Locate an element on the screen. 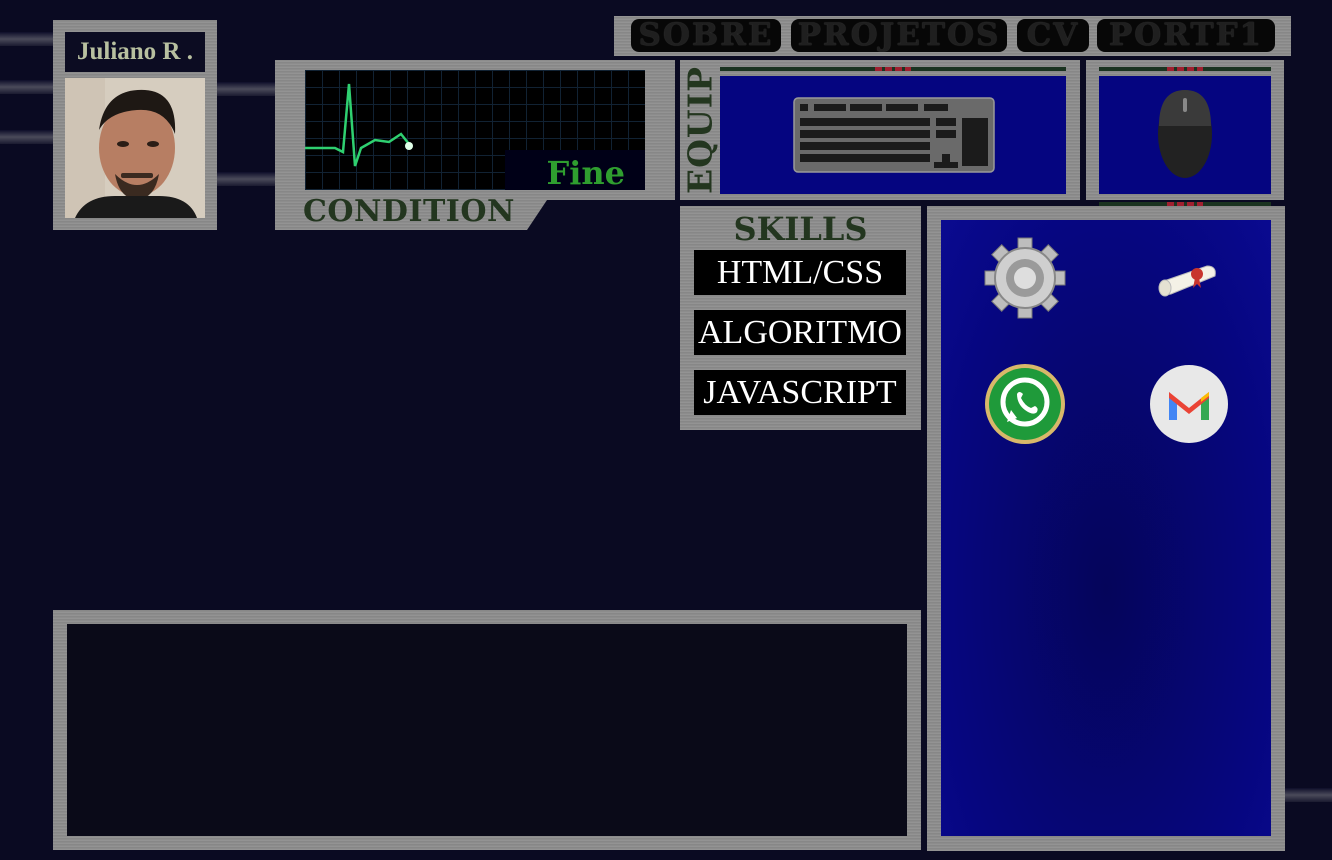  gear-icon is located at coordinates (1025, 278).